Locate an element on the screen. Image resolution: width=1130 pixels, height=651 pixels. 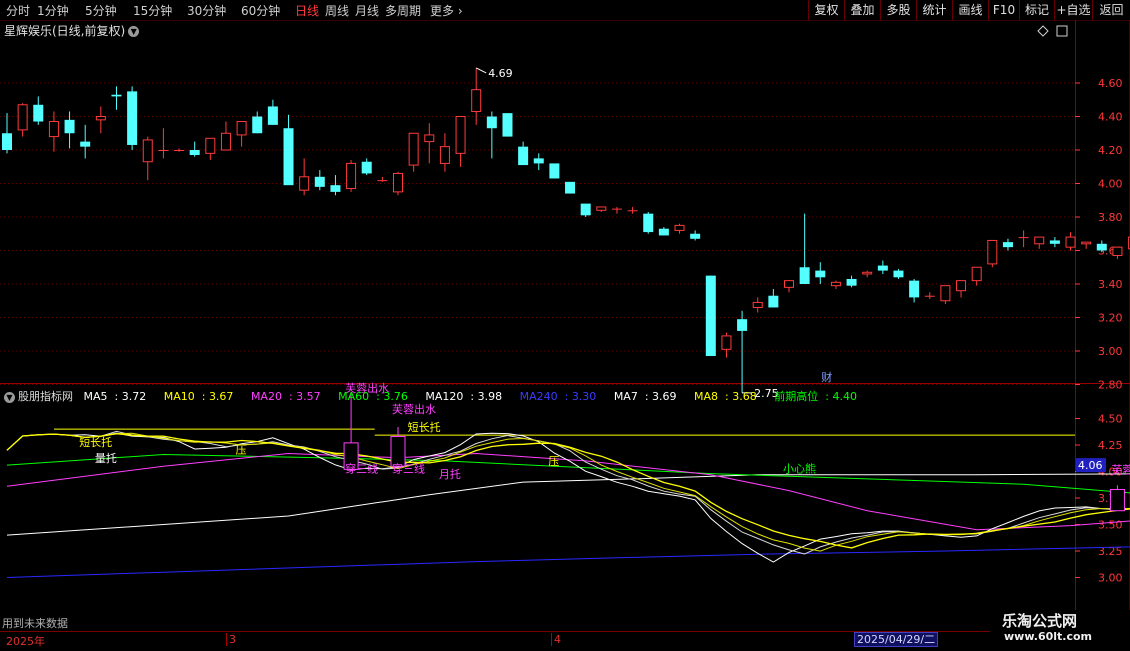
legend-prior-high: 前期高位: 4.40 is located at coordinates (815, 396).